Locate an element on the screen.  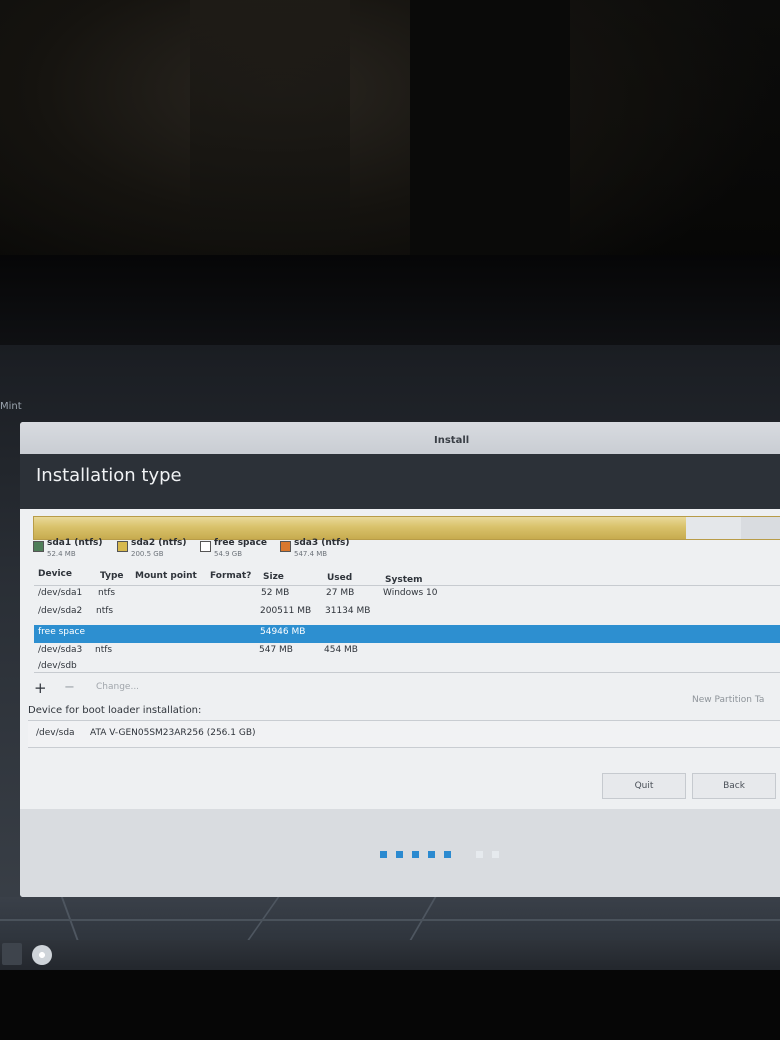
partition-bar is located at coordinates (406, 528).